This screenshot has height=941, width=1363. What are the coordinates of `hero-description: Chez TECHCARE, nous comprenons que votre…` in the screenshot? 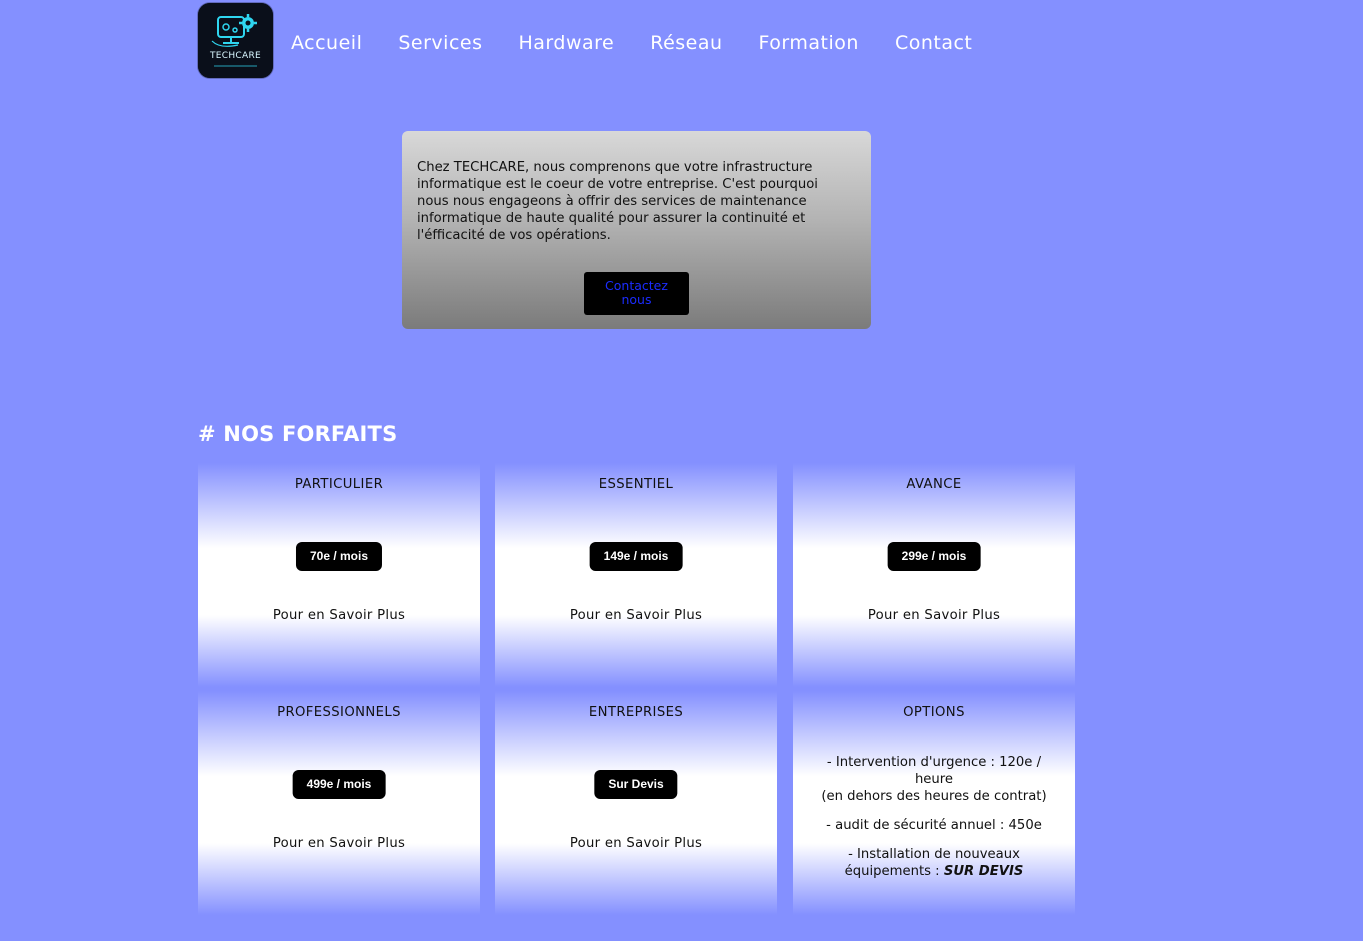 It's located at (617, 201).